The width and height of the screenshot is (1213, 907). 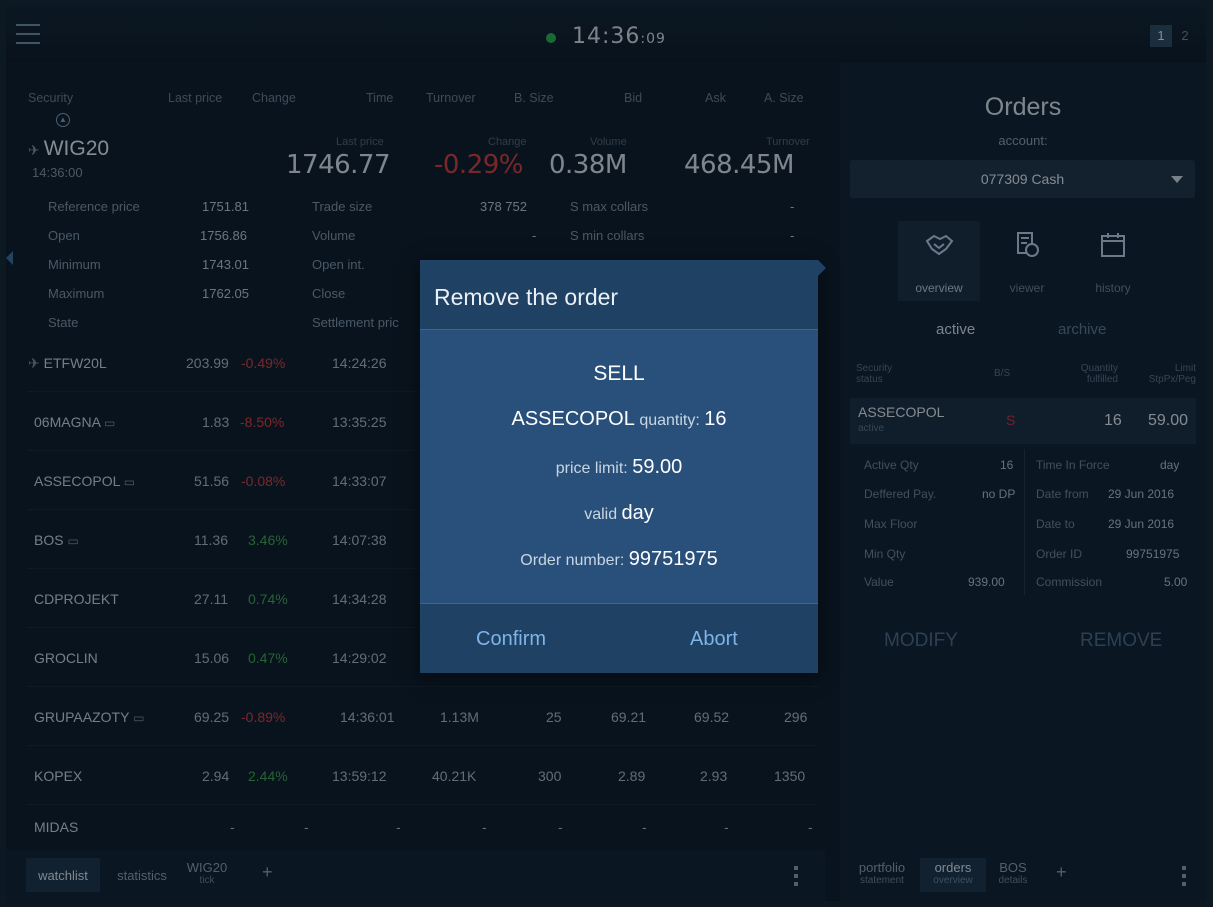 I want to click on price-value: 59.00, so click(x=657, y=467).